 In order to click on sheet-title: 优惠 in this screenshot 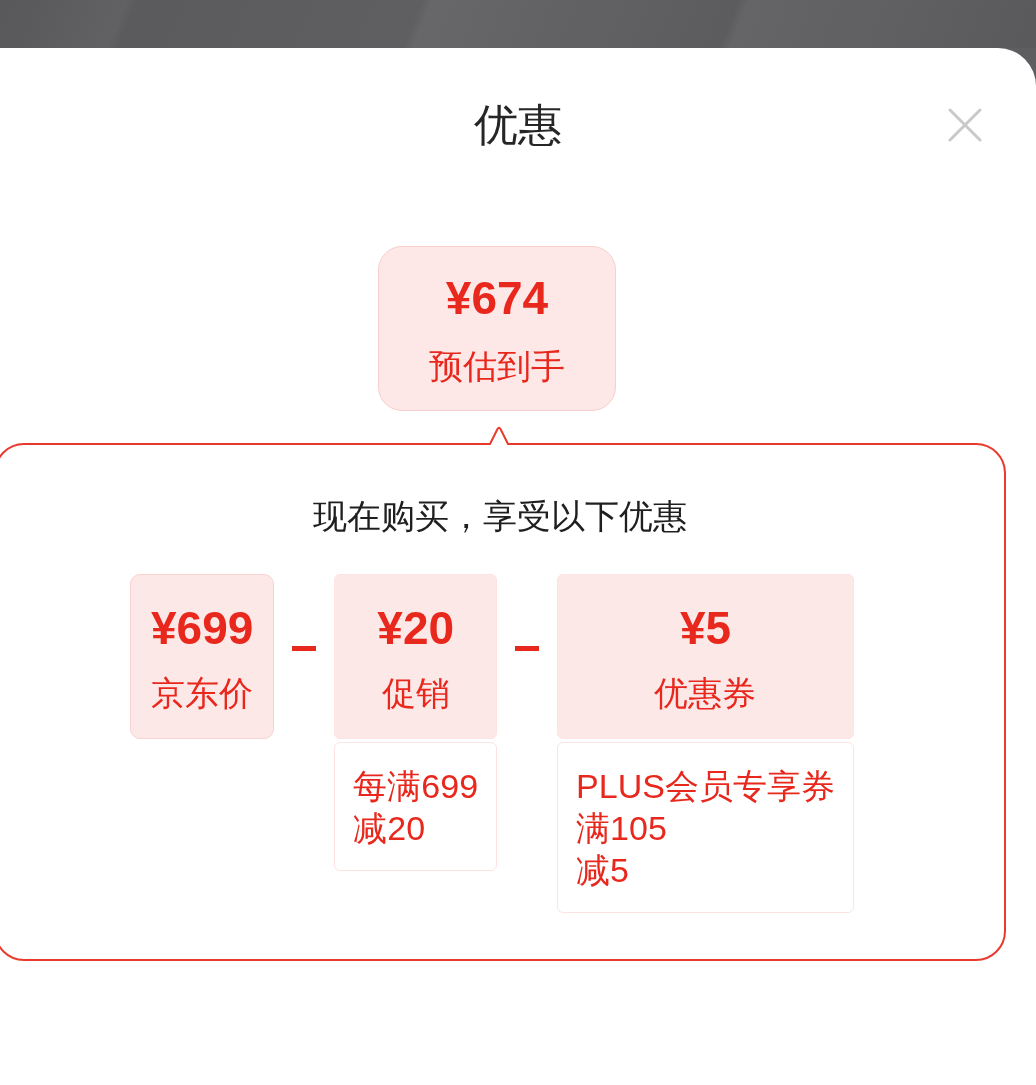, I will do `click(518, 125)`.